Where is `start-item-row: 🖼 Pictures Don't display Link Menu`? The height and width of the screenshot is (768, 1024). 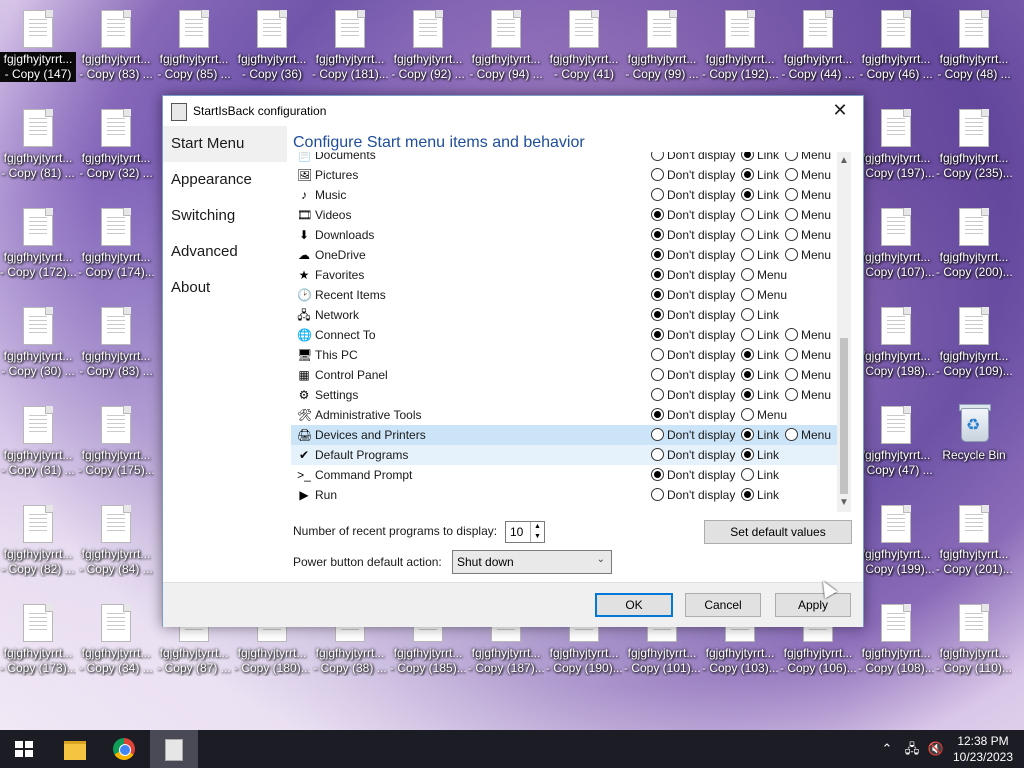 start-item-row: 🖼 Pictures Don't display Link Menu is located at coordinates (564, 175).